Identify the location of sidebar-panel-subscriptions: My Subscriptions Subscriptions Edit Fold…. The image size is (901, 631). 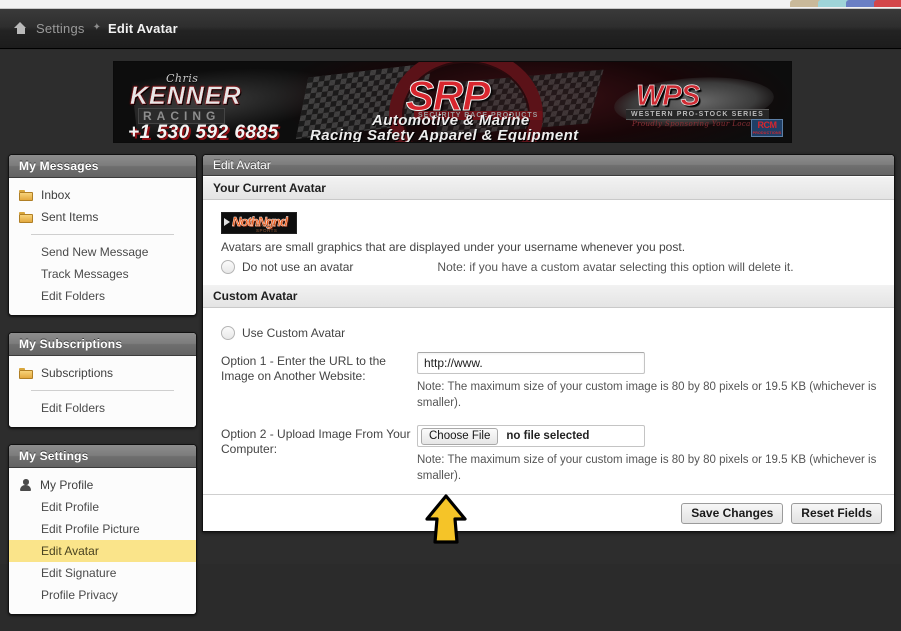
(102, 380).